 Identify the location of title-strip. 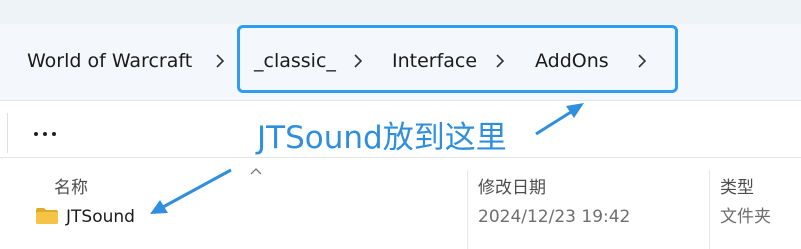
(400, 12).